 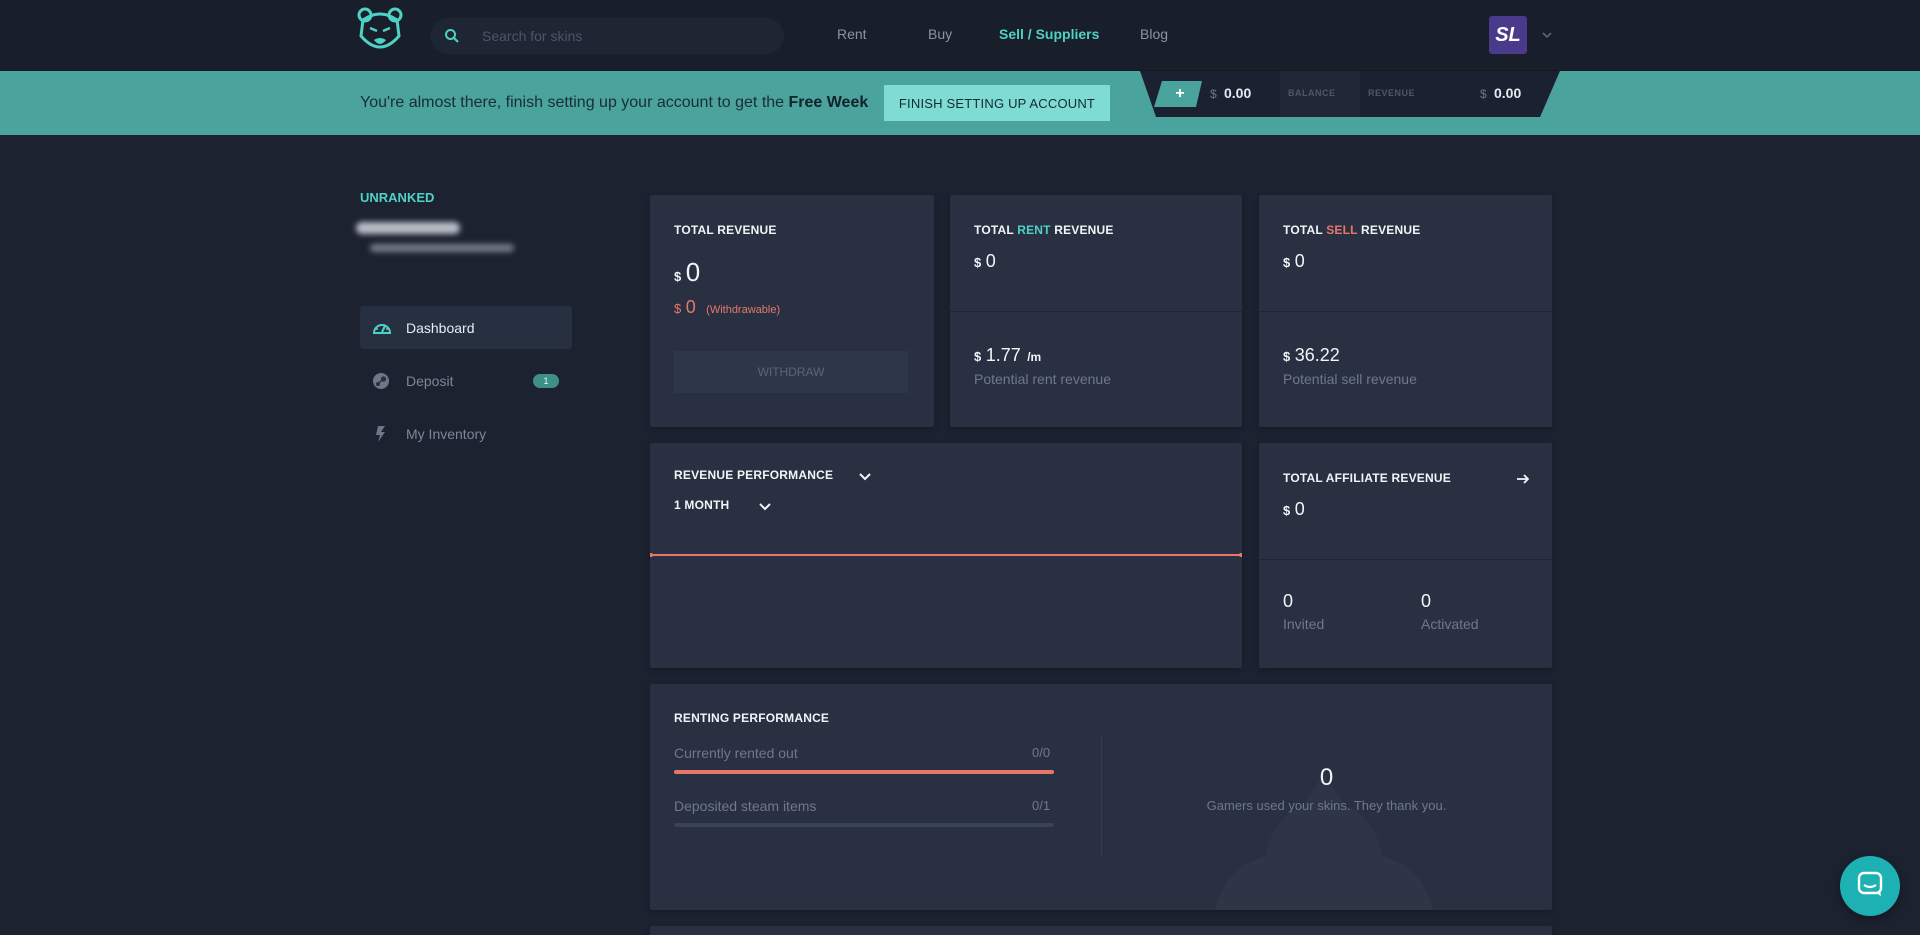 I want to click on affiliate-revenue-amount: $ 0, so click(x=1294, y=509).